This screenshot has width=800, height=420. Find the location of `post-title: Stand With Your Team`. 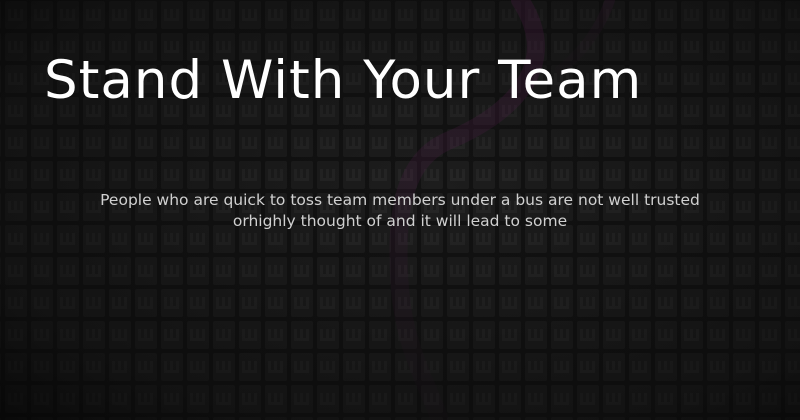

post-title: Stand With Your Team is located at coordinates (343, 80).